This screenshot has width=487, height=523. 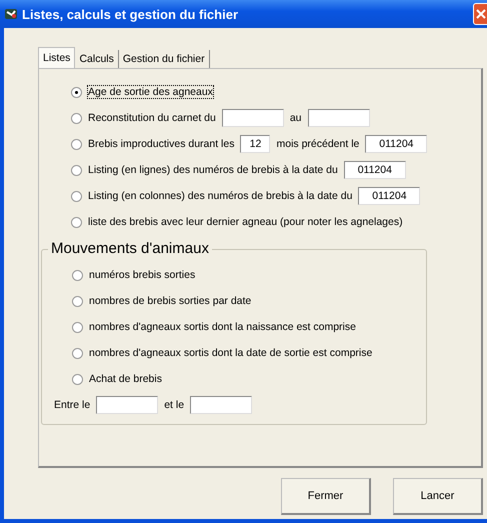 I want to click on option-label: nombres de brebis sorties par date, so click(x=170, y=301).